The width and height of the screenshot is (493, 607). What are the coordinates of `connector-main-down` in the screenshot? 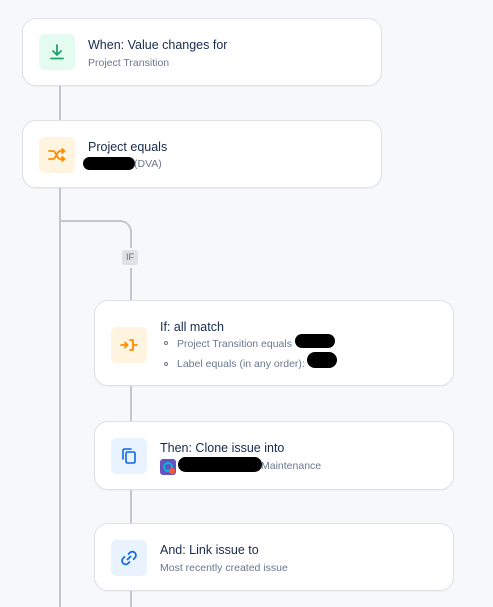 It's located at (60, 397).